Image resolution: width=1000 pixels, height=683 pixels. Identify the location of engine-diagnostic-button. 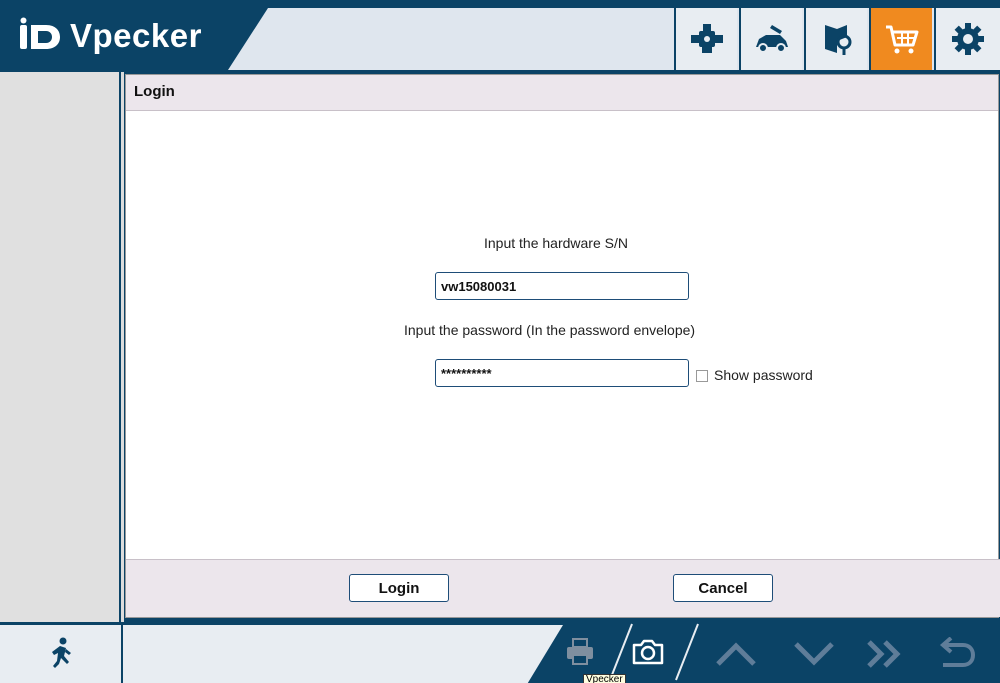
(705, 39).